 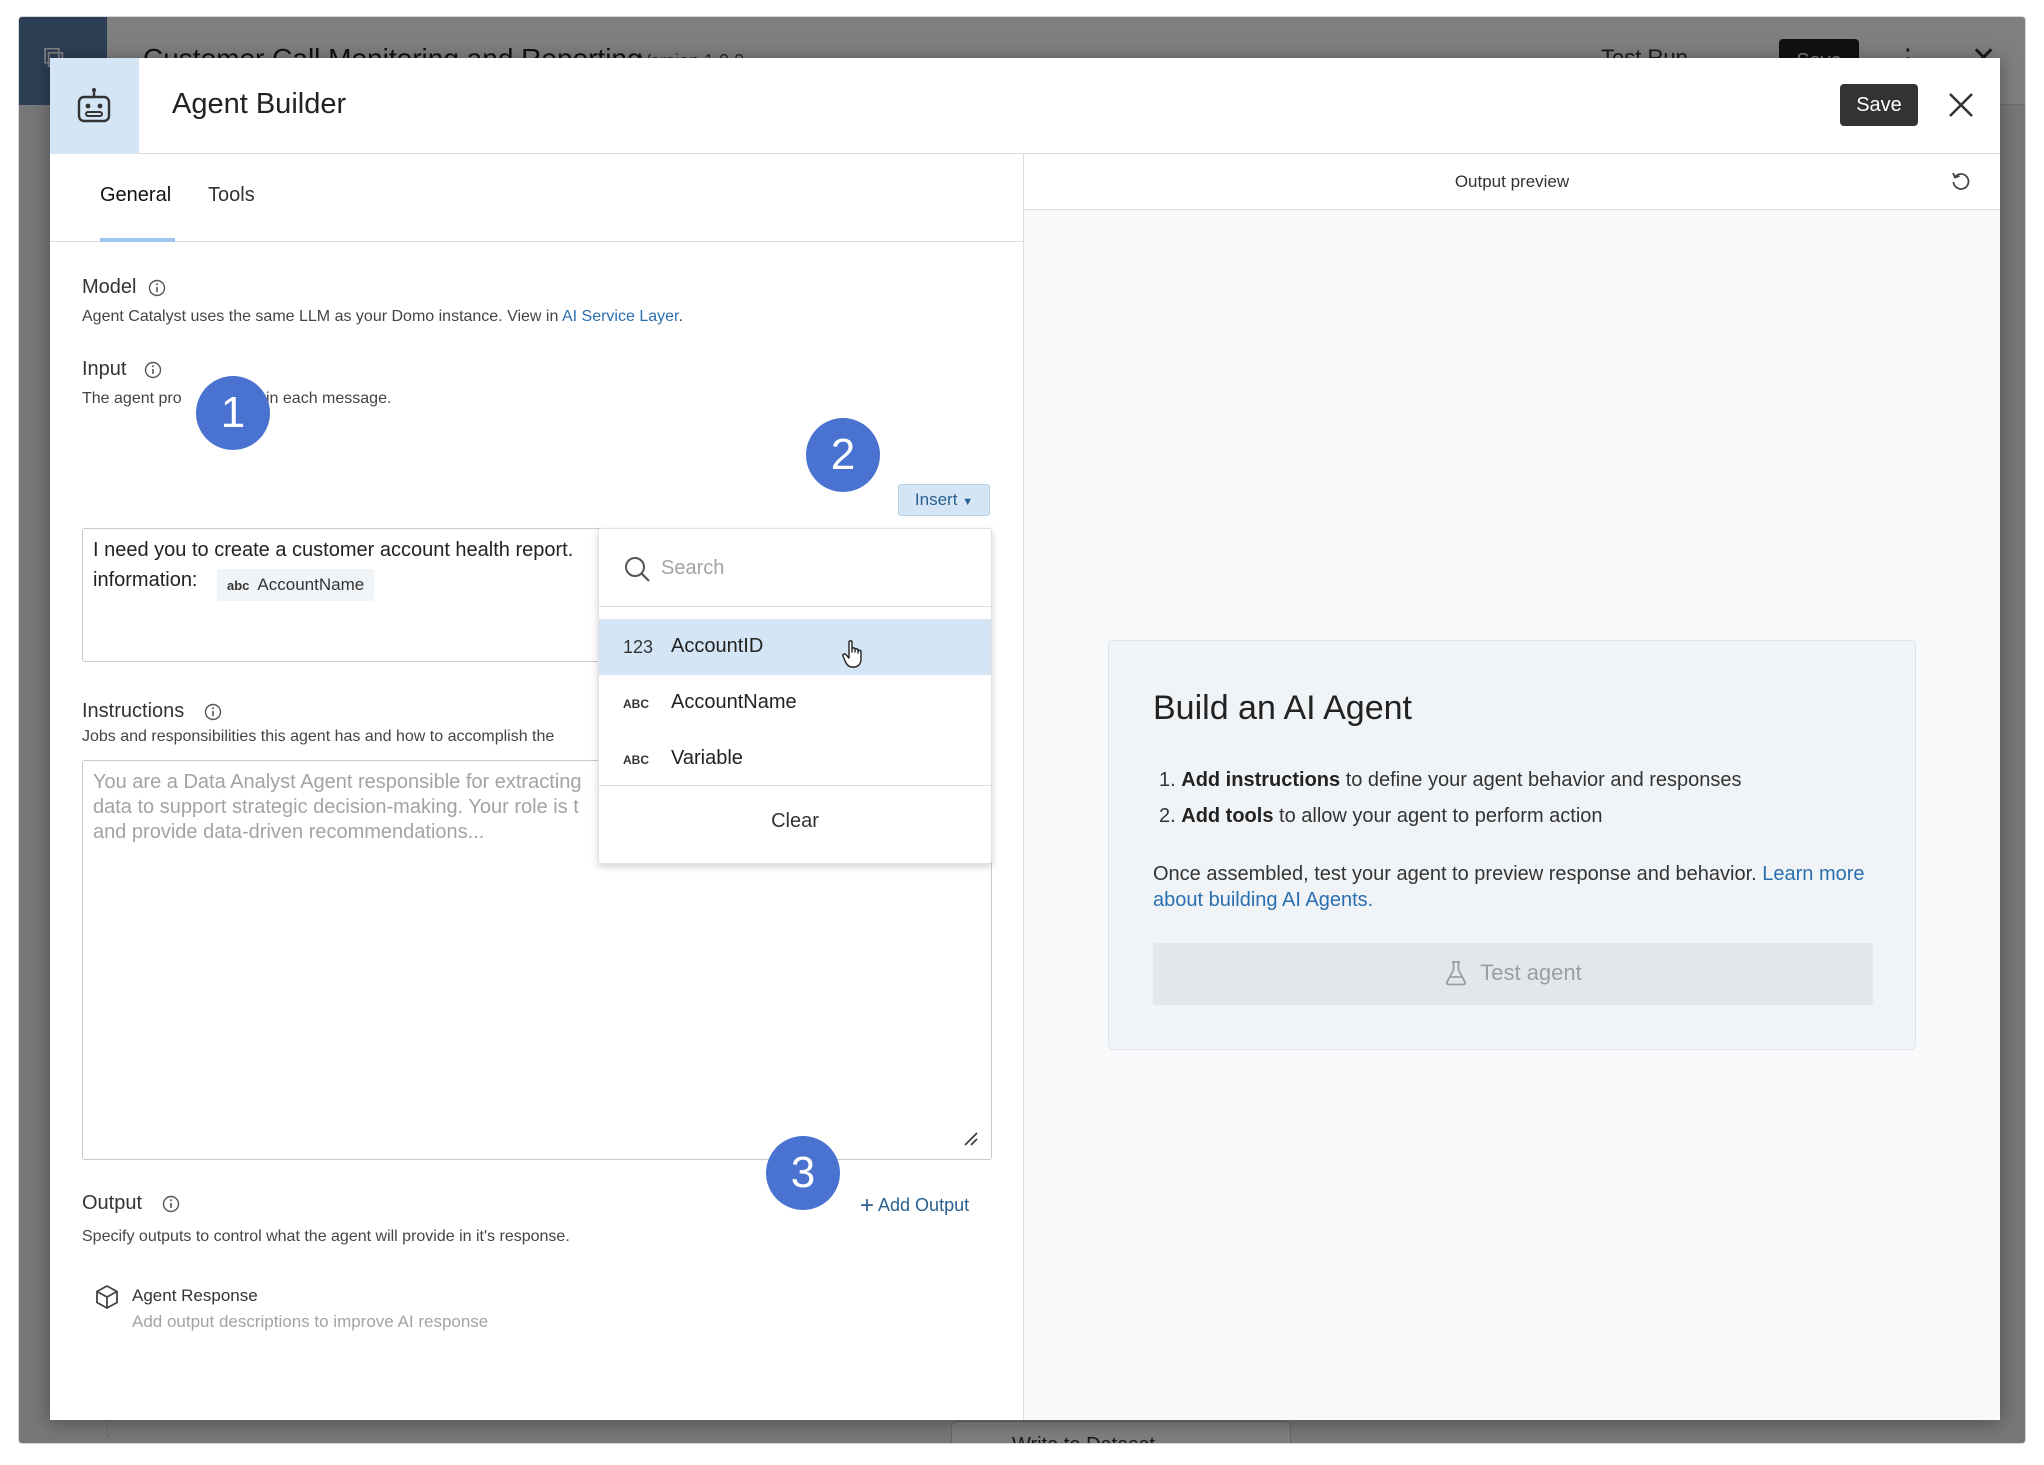 I want to click on step-badge-2: 2, so click(x=843, y=455).